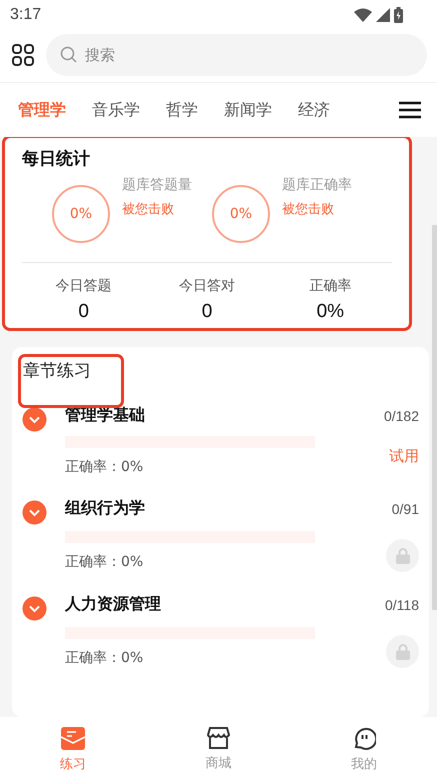 The width and height of the screenshot is (437, 777). I want to click on store-icon, so click(218, 738).